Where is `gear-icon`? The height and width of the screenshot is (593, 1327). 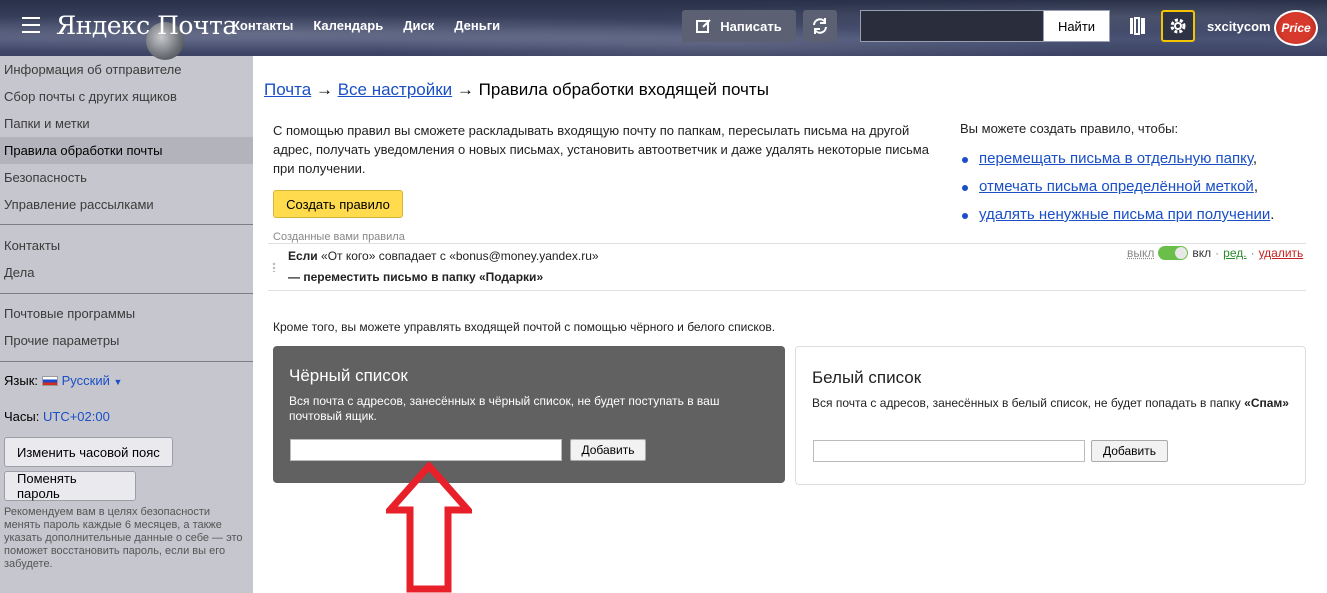 gear-icon is located at coordinates (1178, 26).